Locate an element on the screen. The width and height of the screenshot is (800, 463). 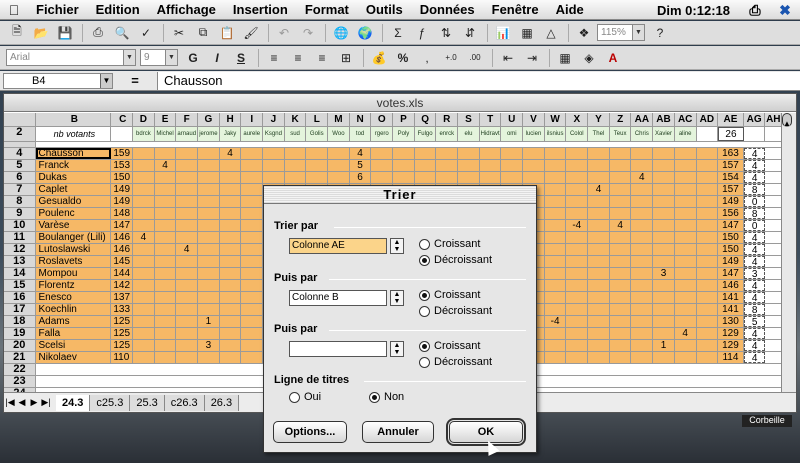
cell: 1 is located at coordinates (209, 321).